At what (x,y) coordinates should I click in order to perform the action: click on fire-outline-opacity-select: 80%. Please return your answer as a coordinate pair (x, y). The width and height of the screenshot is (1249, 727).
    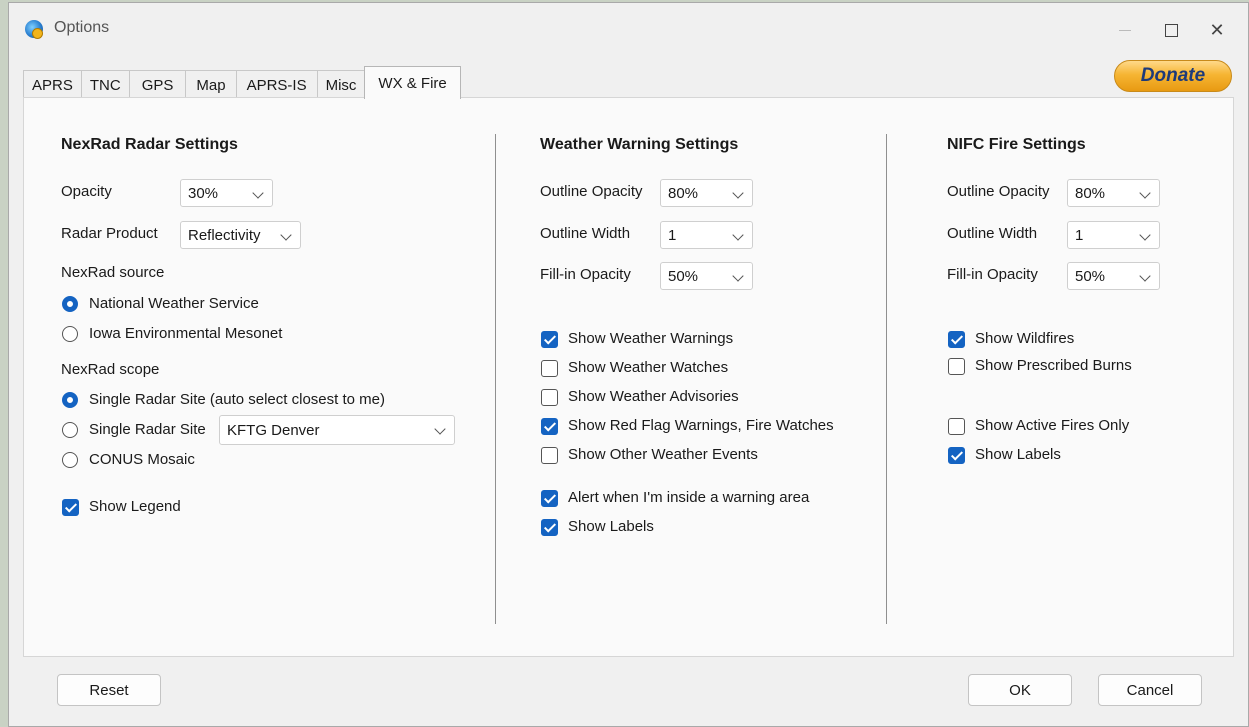
    Looking at the image, I should click on (1113, 193).